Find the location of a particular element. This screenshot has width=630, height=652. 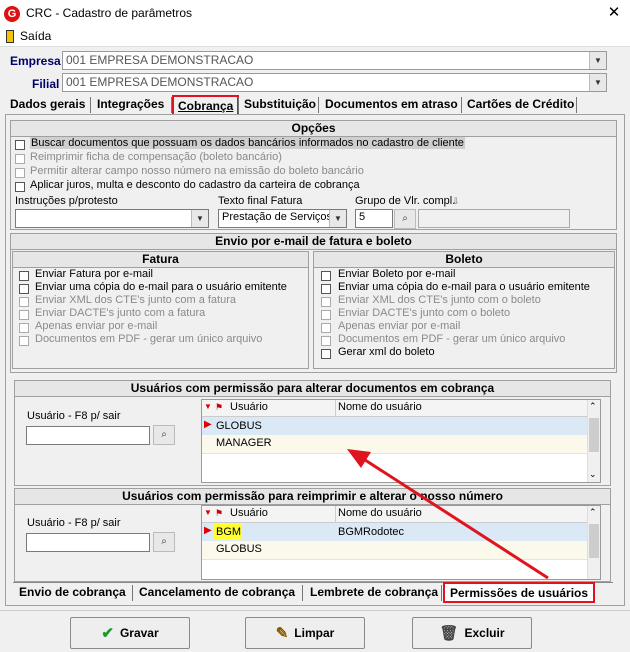

annotation-arrow-overlay is located at coordinates (448, 514).